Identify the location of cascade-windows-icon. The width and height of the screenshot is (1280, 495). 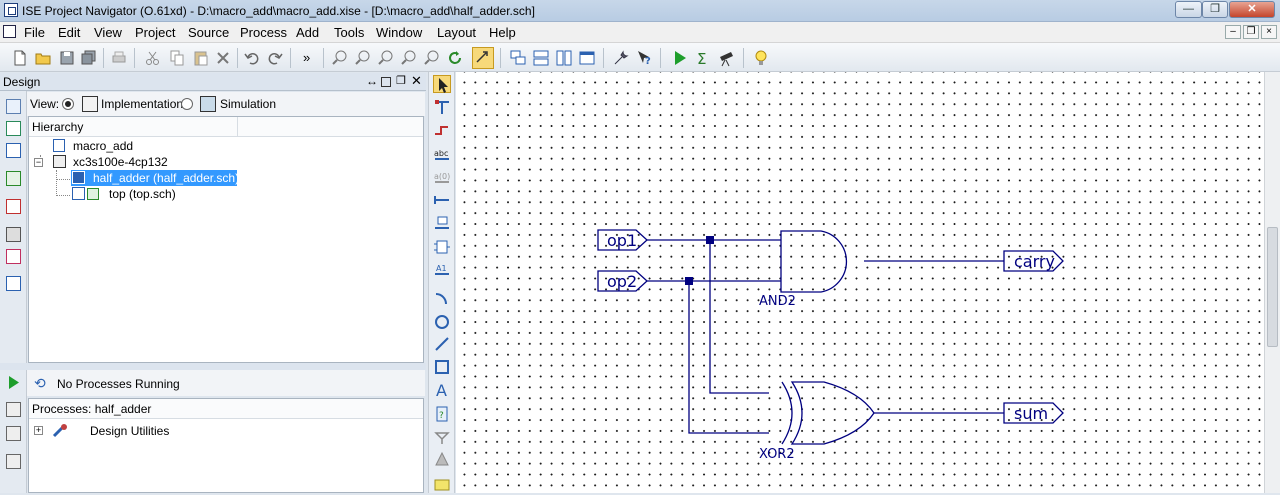
(518, 58).